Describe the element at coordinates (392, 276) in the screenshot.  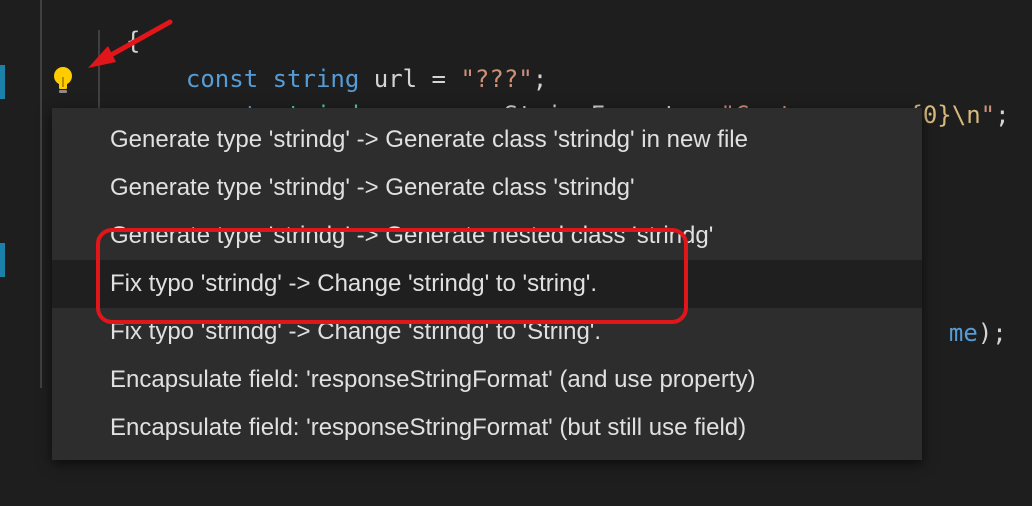
I see `red-highlight-annotation` at that location.